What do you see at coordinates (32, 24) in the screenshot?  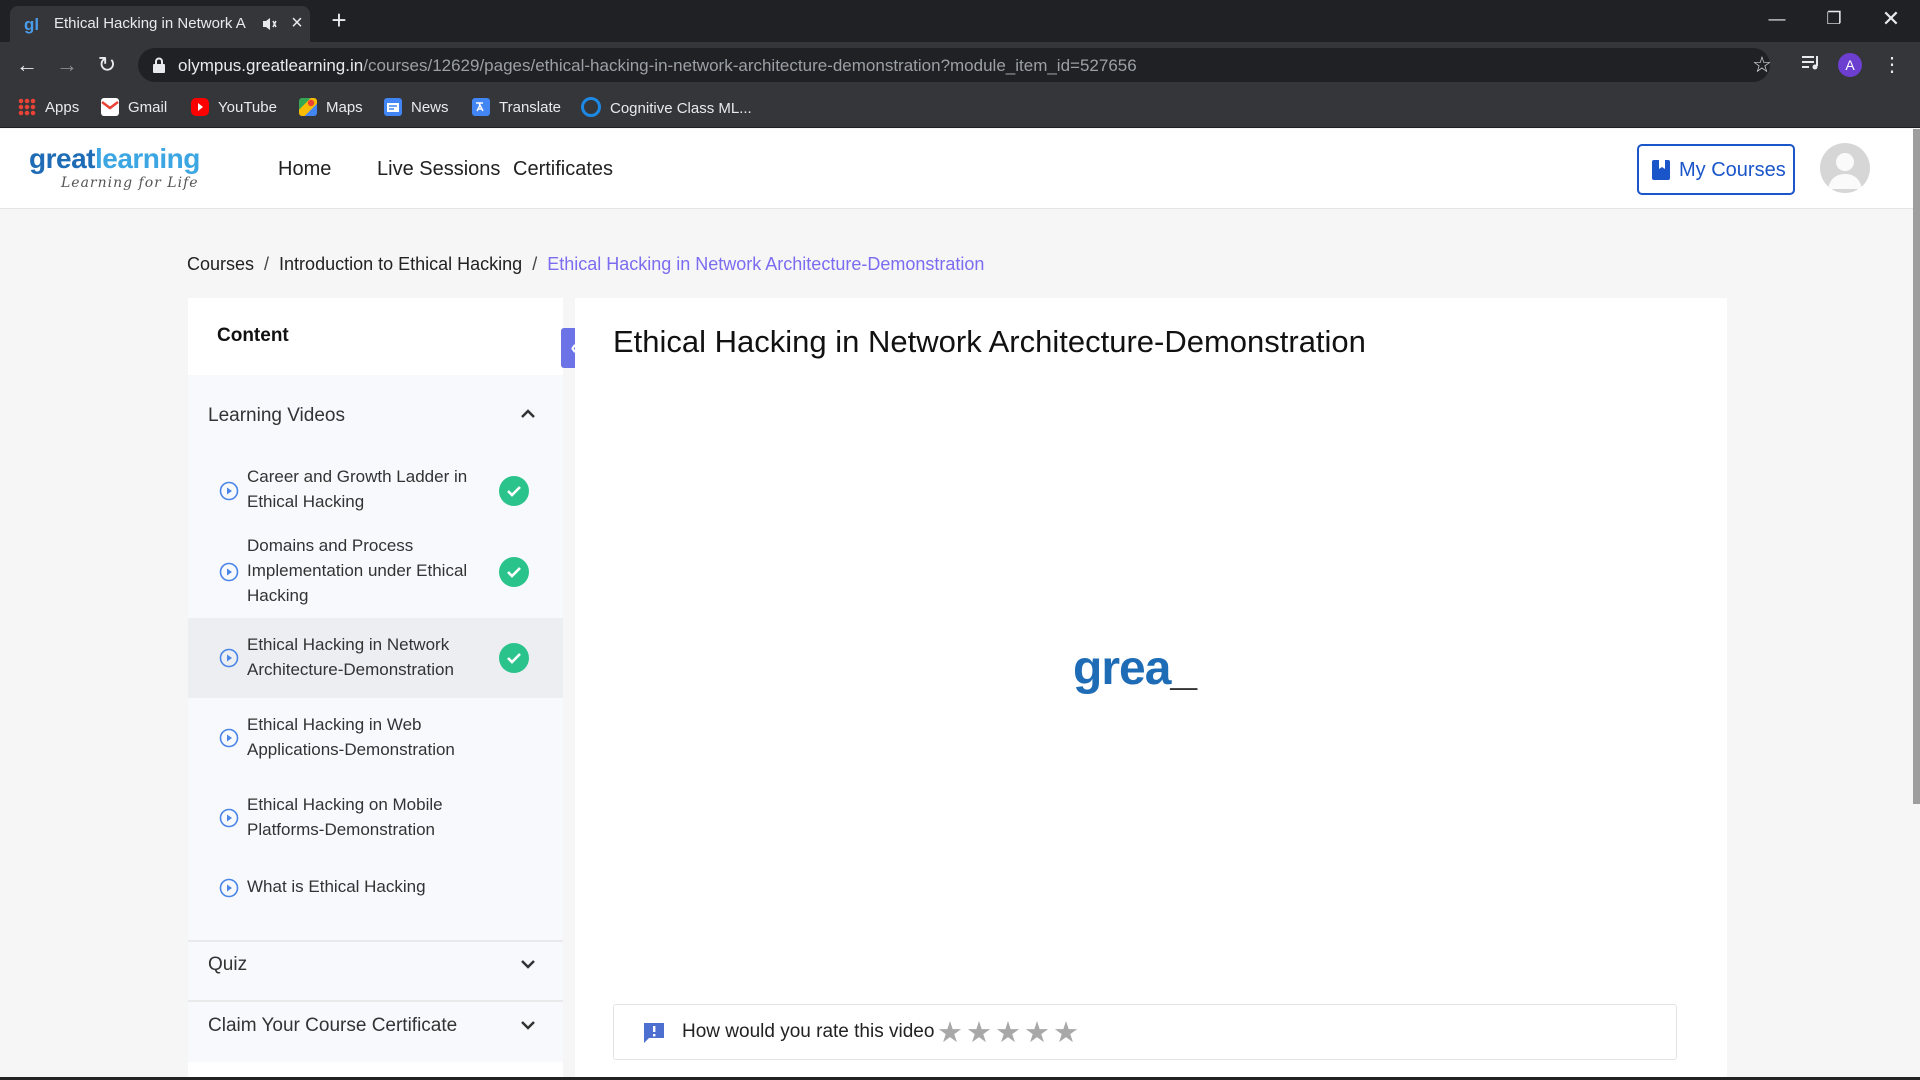 I see `tab-favicon-icon: gl` at bounding box center [32, 24].